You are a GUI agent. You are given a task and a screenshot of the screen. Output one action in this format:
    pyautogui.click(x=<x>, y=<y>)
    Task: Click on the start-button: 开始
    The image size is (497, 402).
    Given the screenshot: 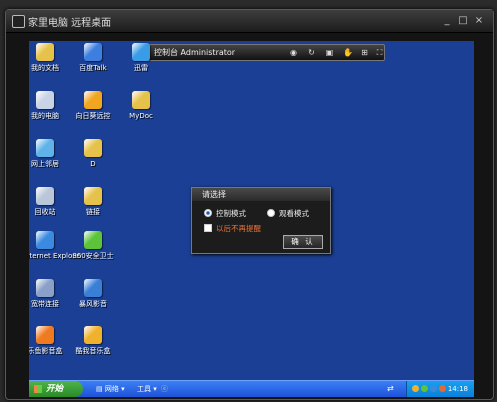 What is the action you would take?
    pyautogui.click(x=56, y=389)
    